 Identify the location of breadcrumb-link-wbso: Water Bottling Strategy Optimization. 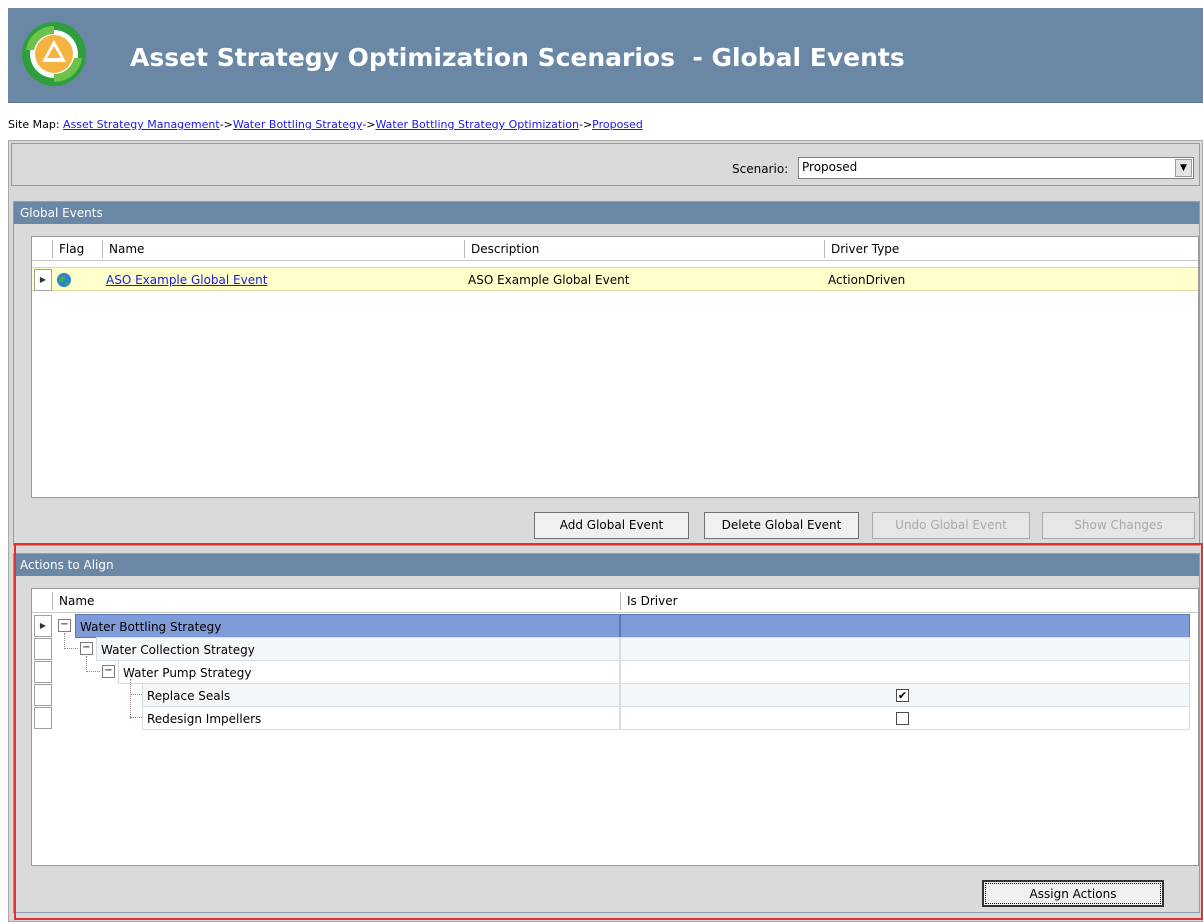
(477, 124).